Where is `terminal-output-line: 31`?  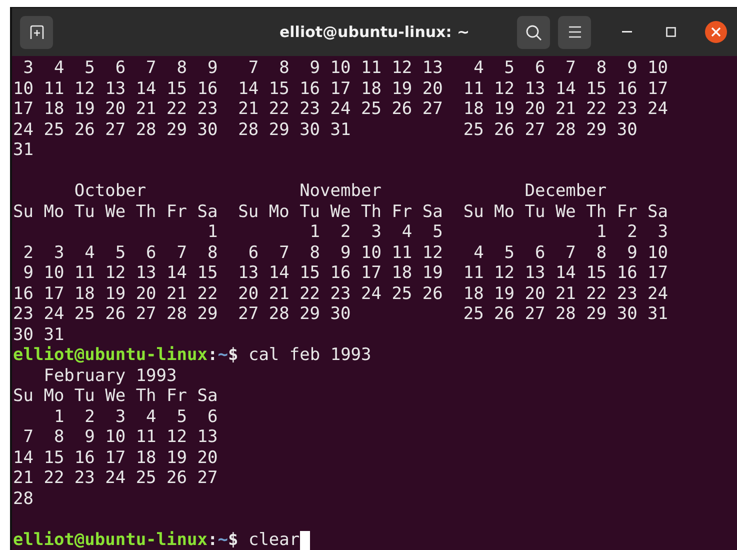
terminal-output-line: 31 is located at coordinates (23, 150).